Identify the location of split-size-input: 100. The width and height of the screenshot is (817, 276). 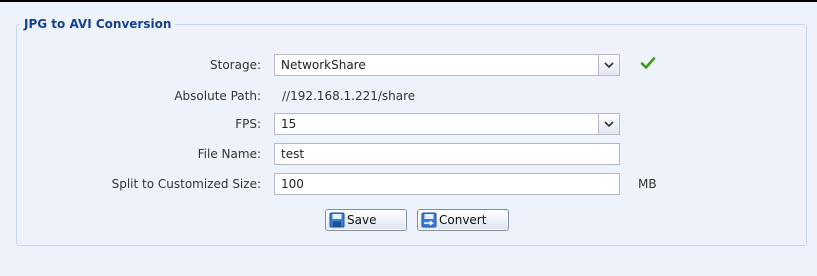
(447, 184).